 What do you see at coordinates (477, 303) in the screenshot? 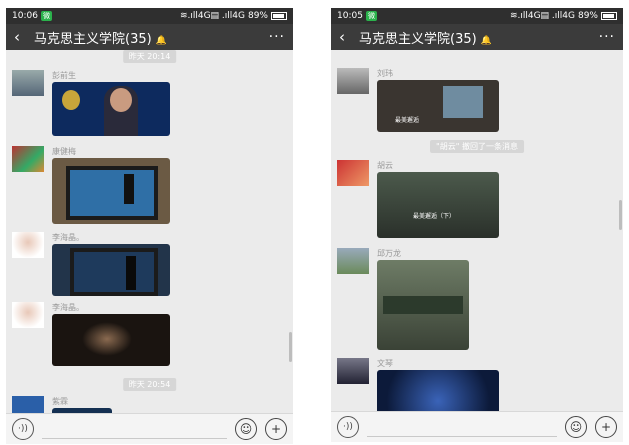
I see `list-item: 邱万龙` at bounding box center [477, 303].